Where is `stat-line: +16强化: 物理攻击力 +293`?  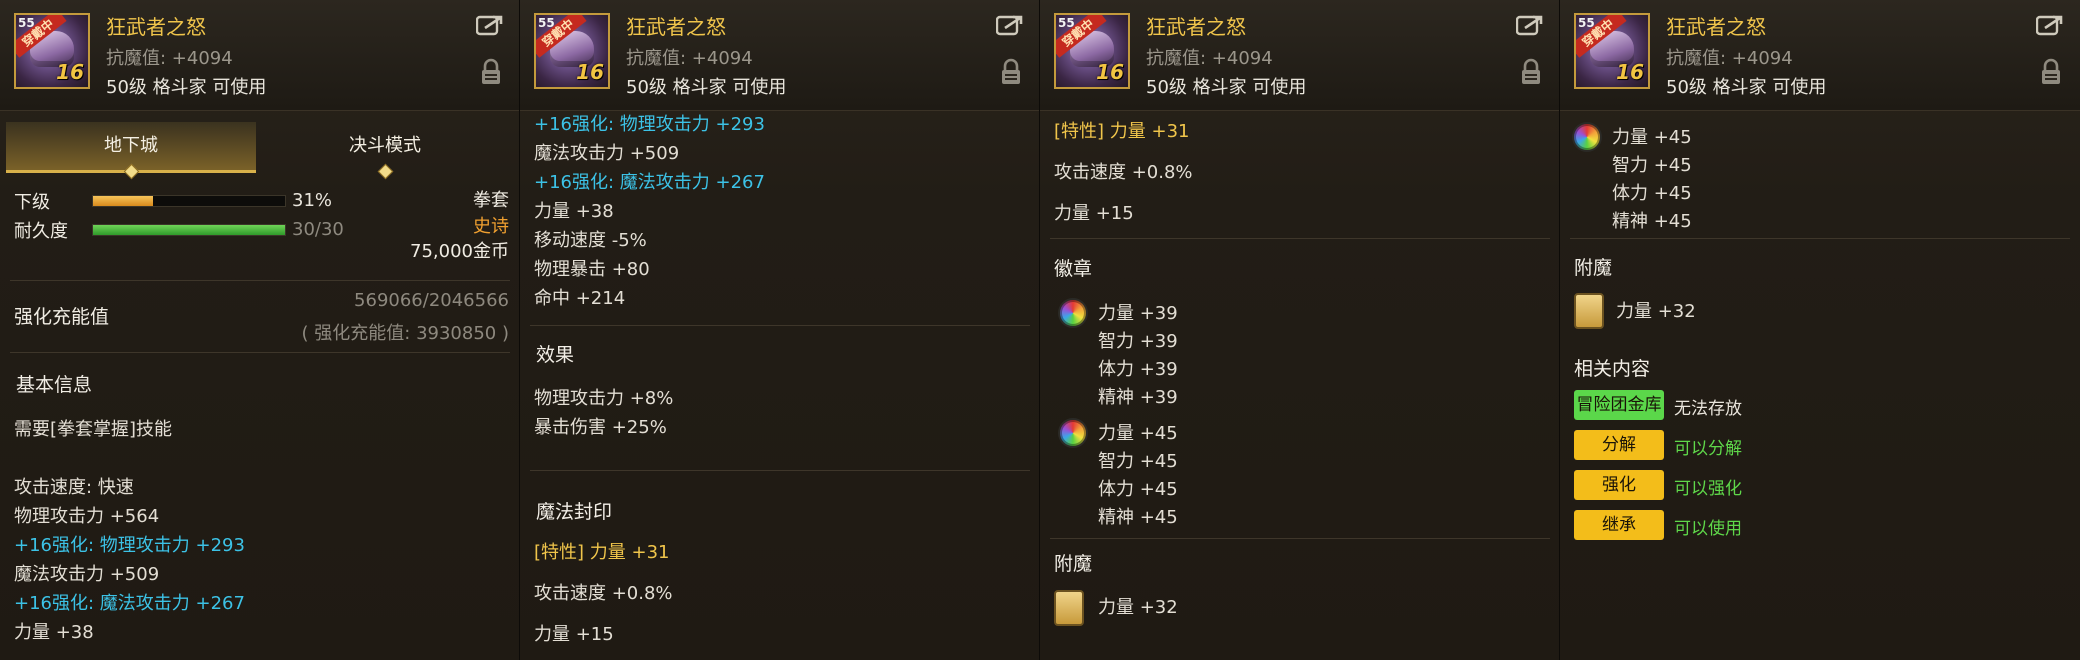
stat-line: +16强化: 物理攻击力 +293 is located at coordinates (649, 124).